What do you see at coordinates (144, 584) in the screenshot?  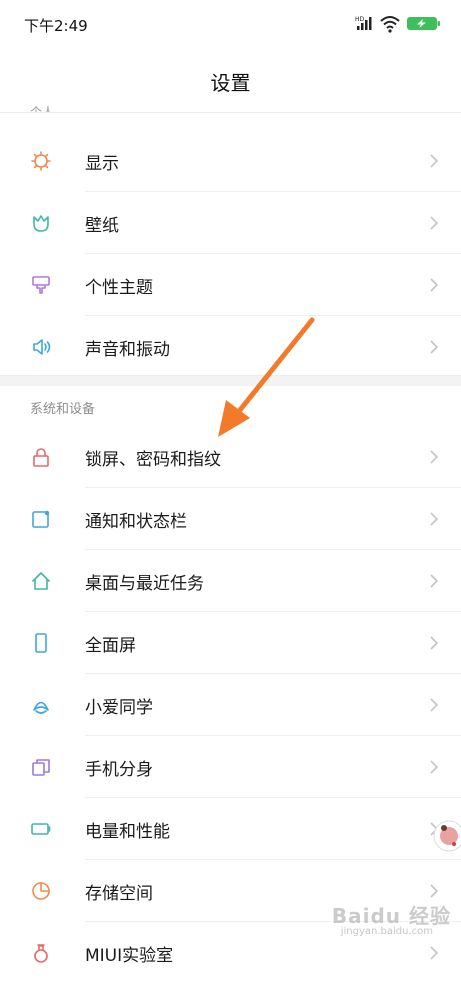 I see `settings-item-label: 桌面与最近任务` at bounding box center [144, 584].